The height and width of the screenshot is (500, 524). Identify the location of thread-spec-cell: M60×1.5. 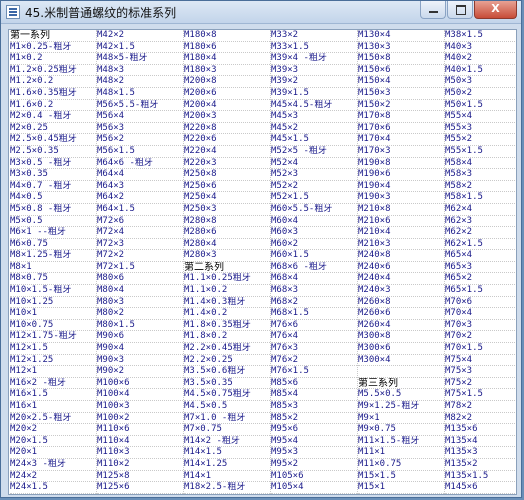
(314, 256).